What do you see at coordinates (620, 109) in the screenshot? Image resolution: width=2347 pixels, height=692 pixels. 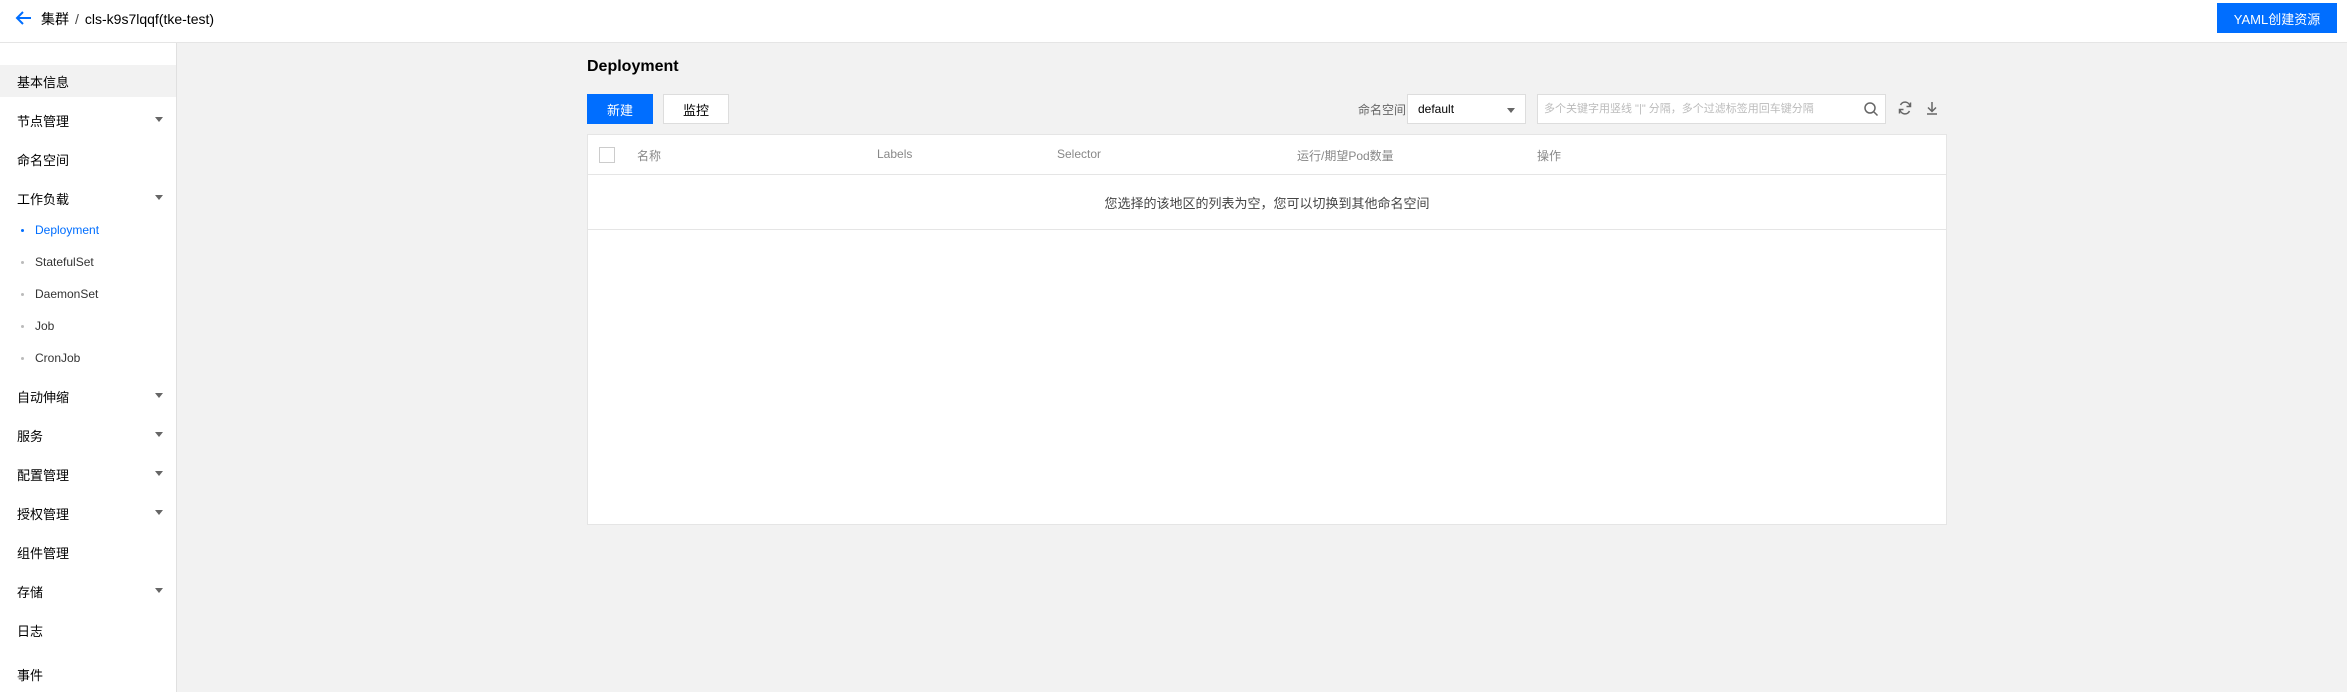 I see `create-button: 新建` at bounding box center [620, 109].